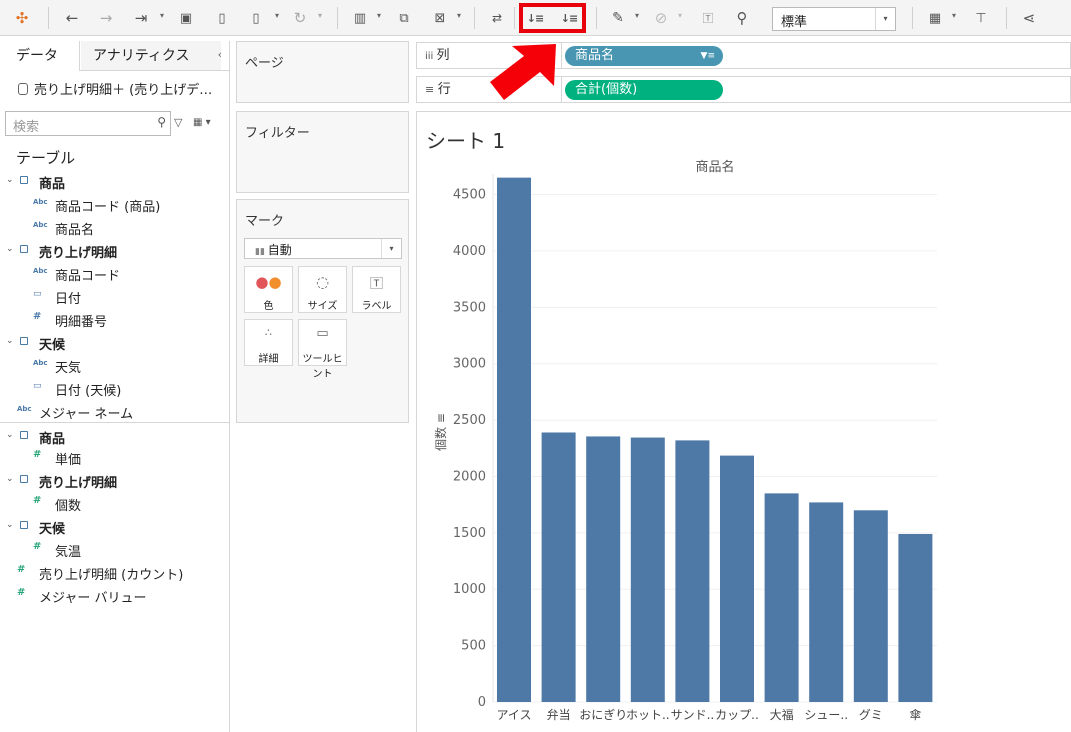  I want to click on search-icon: ⚲, so click(161, 122).